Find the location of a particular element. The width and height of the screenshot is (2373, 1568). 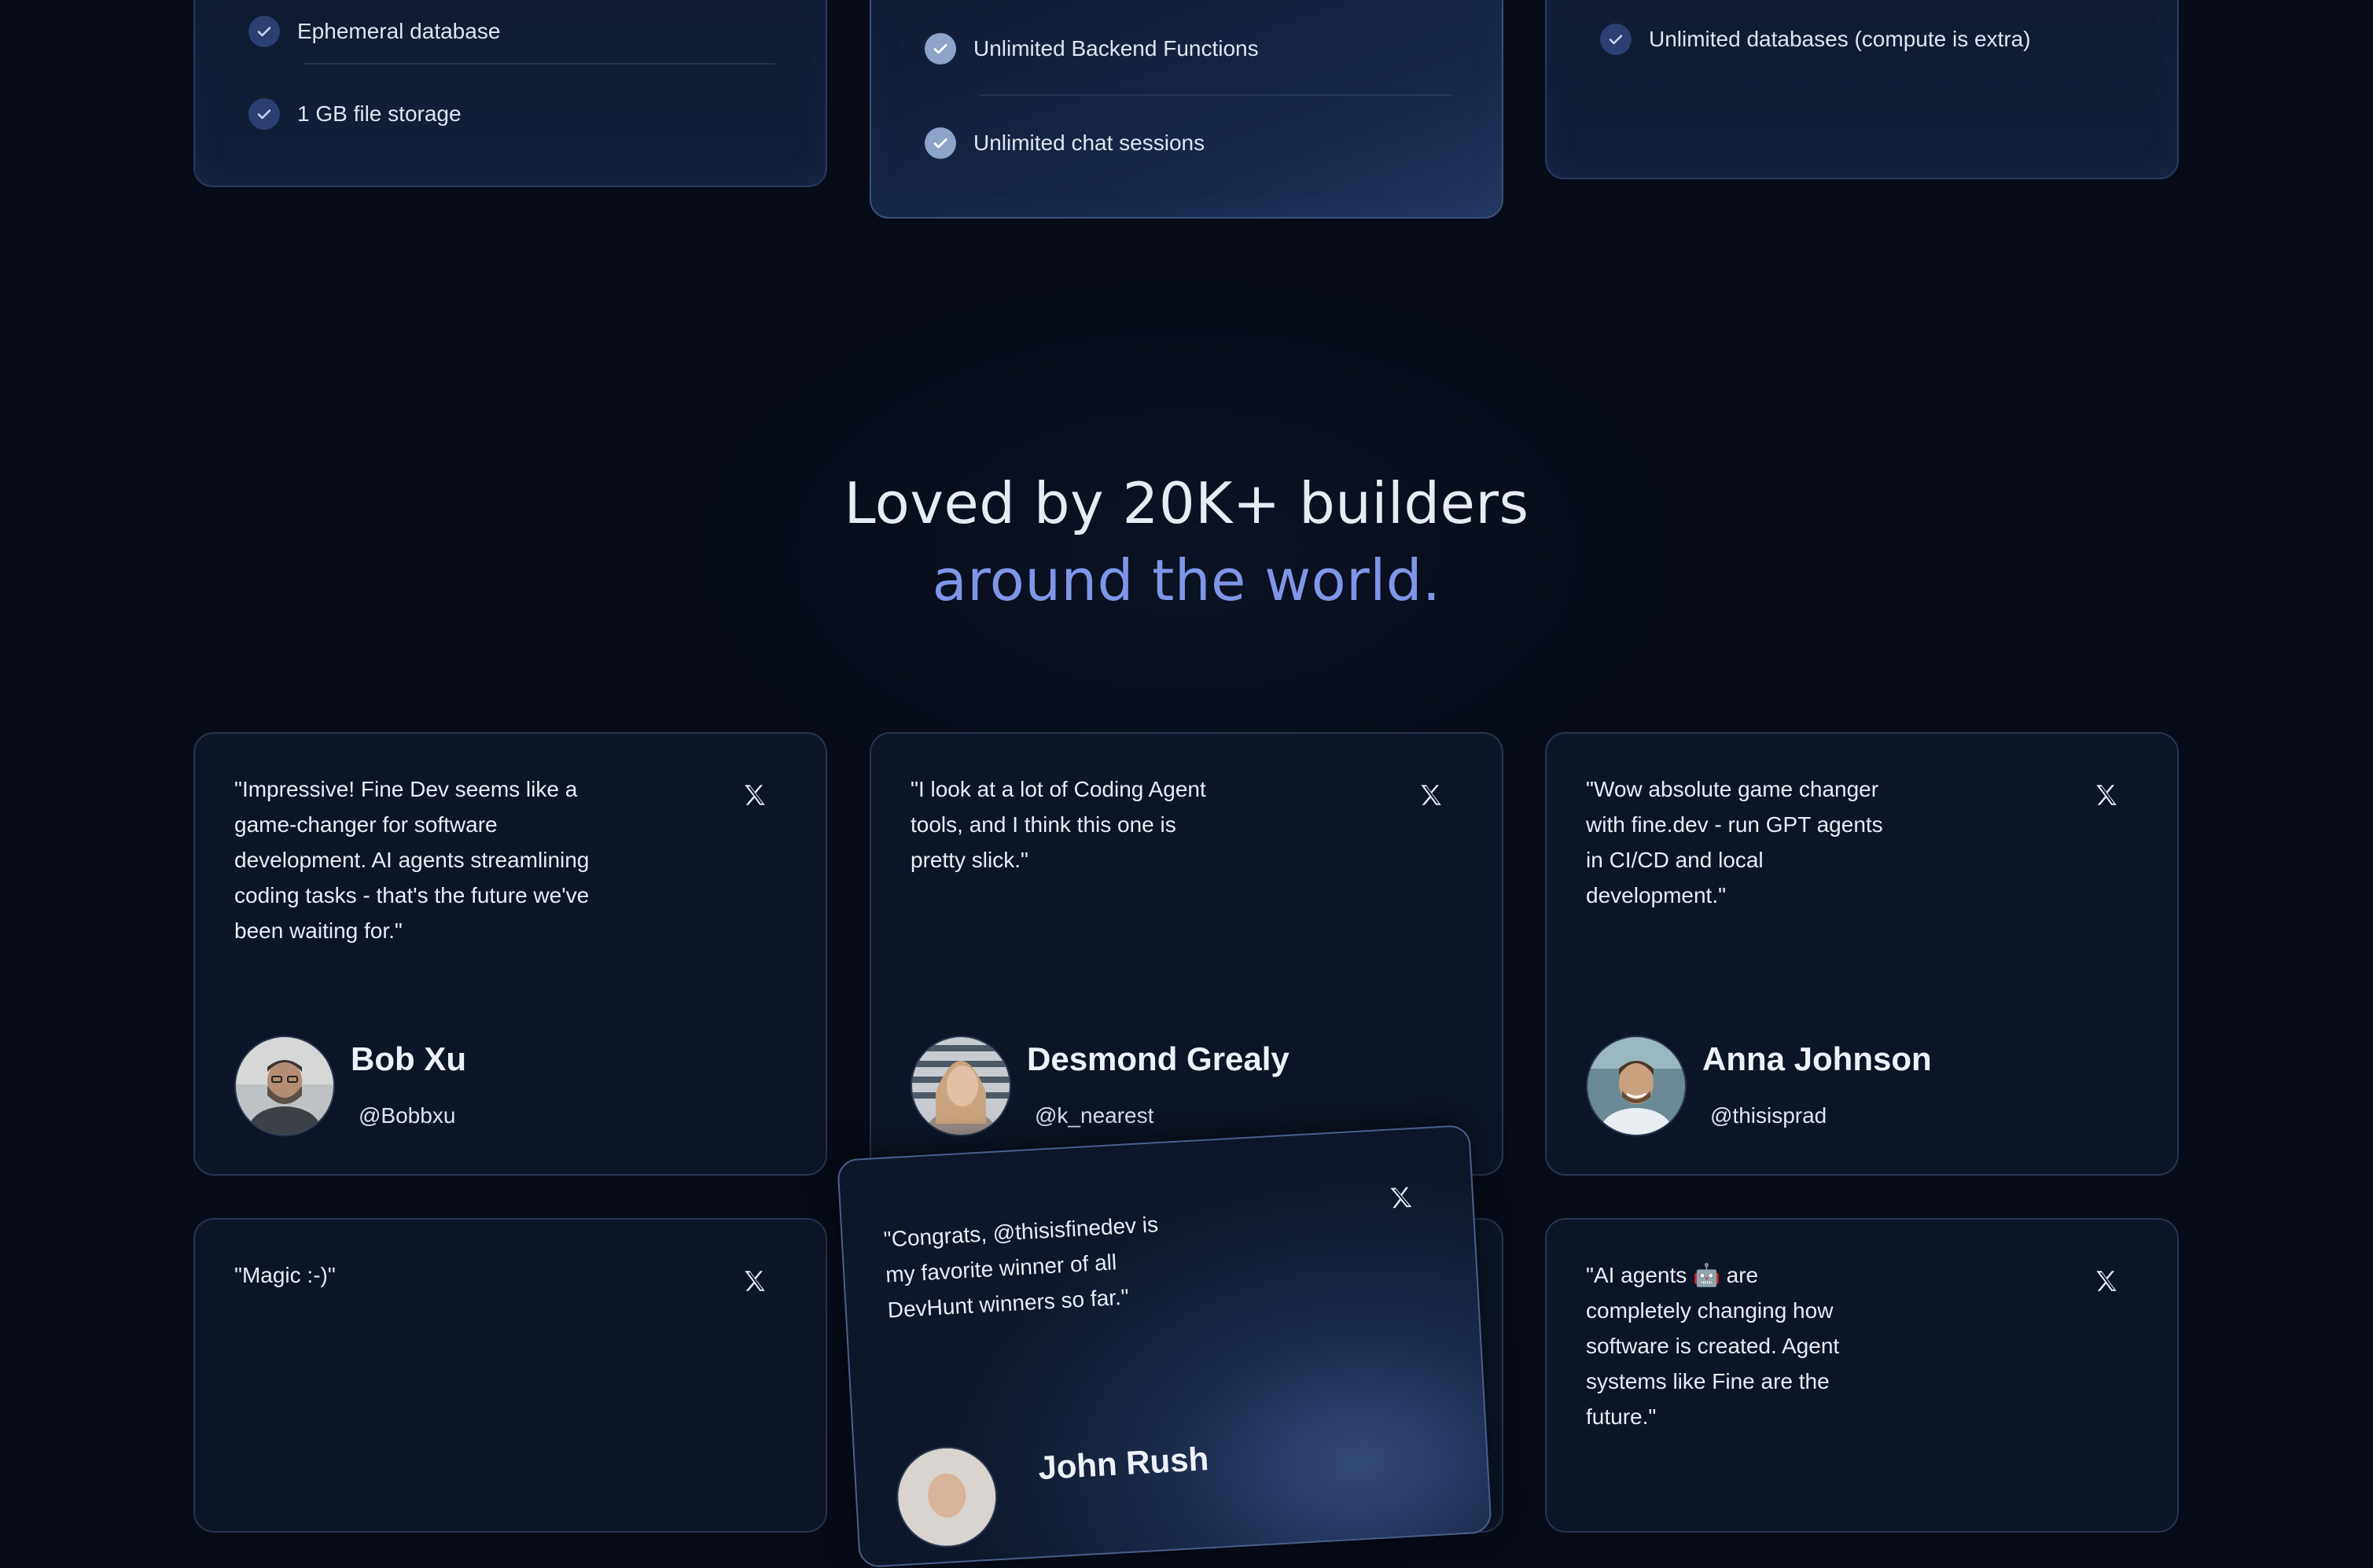

feature-item: Unlimited Backend Functions is located at coordinates (1092, 48).